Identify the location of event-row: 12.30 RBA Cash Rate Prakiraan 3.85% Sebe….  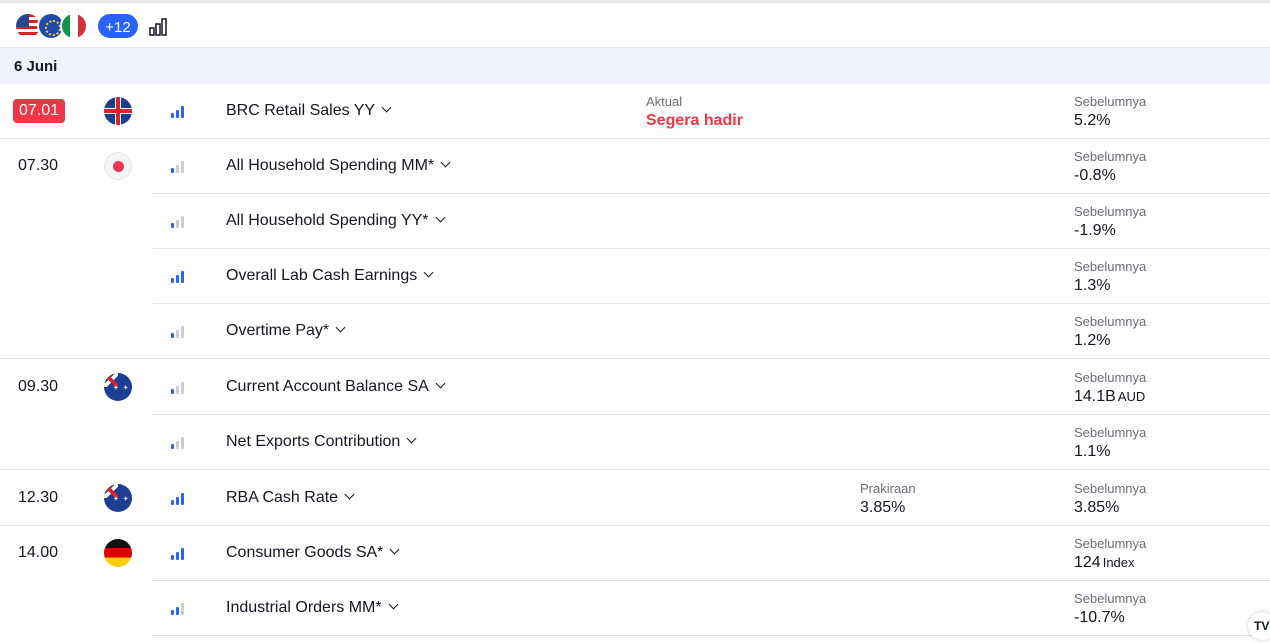
(635, 498).